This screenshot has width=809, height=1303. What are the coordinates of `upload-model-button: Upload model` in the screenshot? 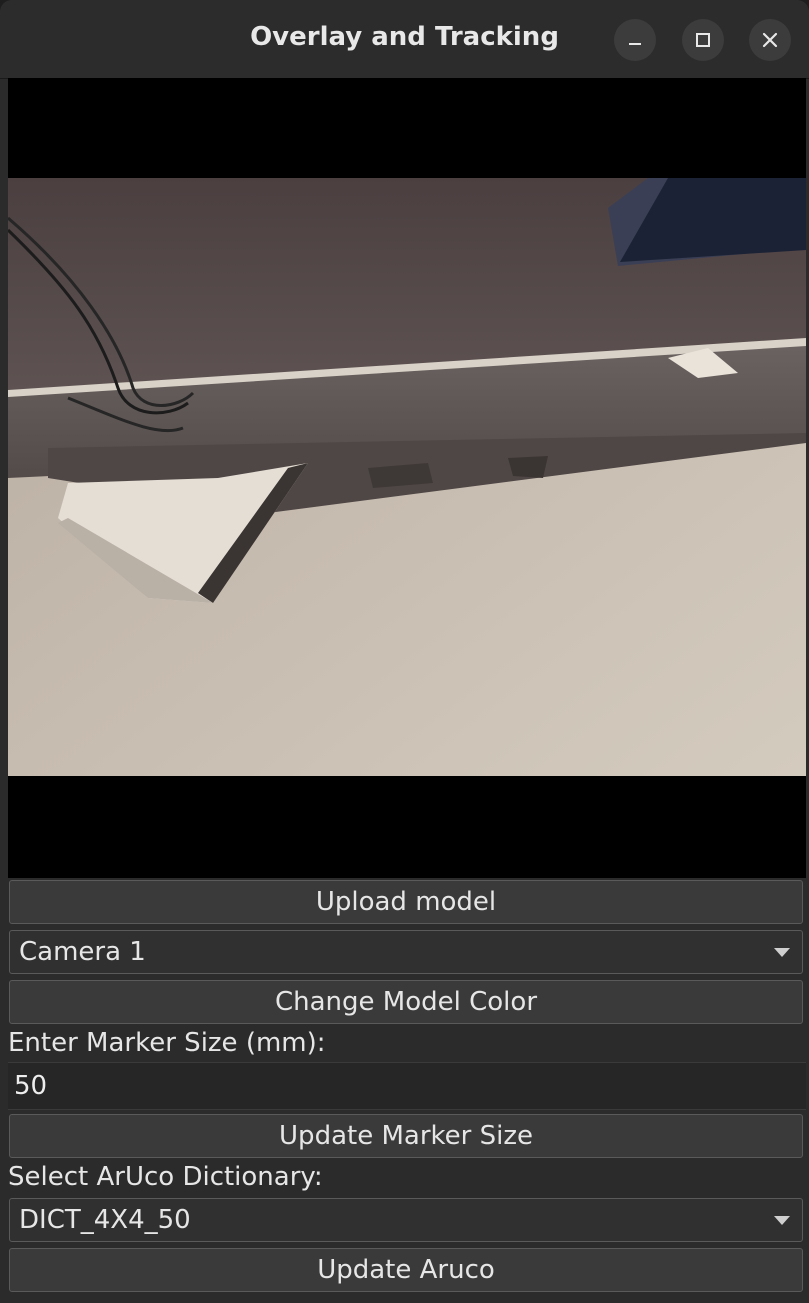 It's located at (406, 902).